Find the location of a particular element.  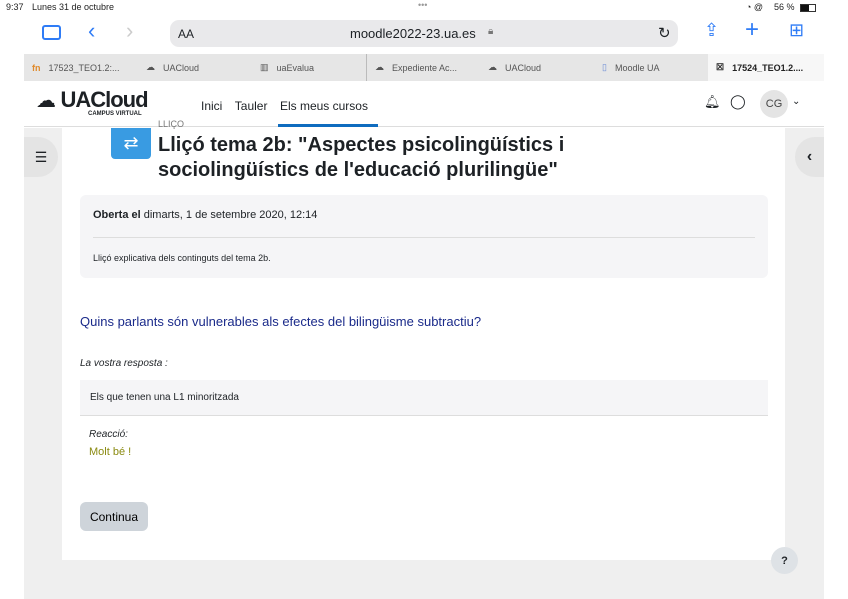

back-icon: ‹ is located at coordinates (91, 31).